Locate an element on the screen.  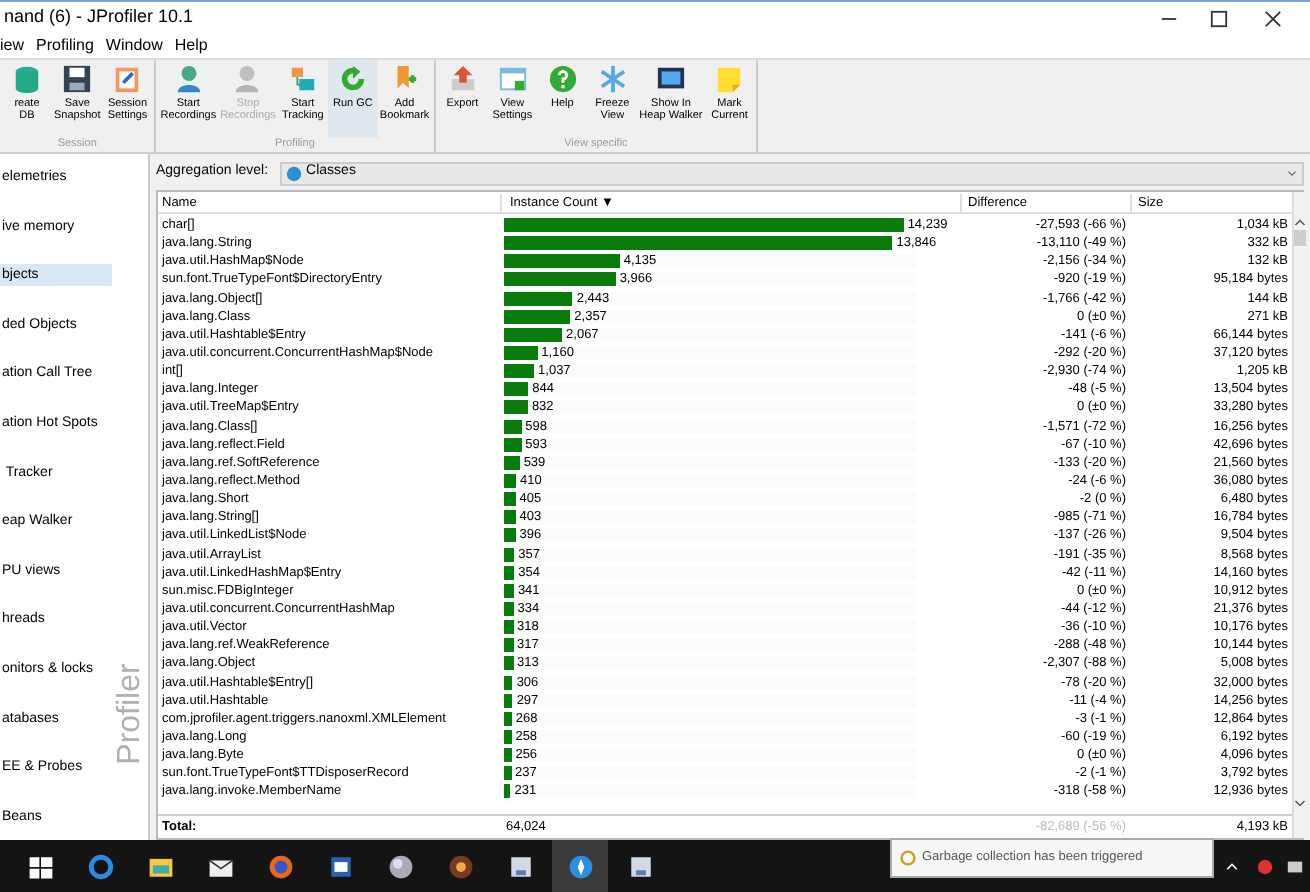
maximize-icon is located at coordinates (1219, 18).